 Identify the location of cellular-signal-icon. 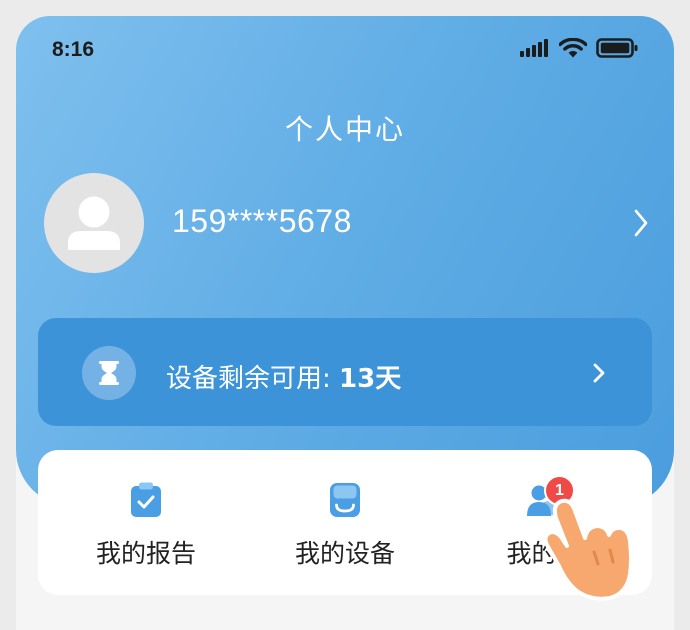
(534, 48).